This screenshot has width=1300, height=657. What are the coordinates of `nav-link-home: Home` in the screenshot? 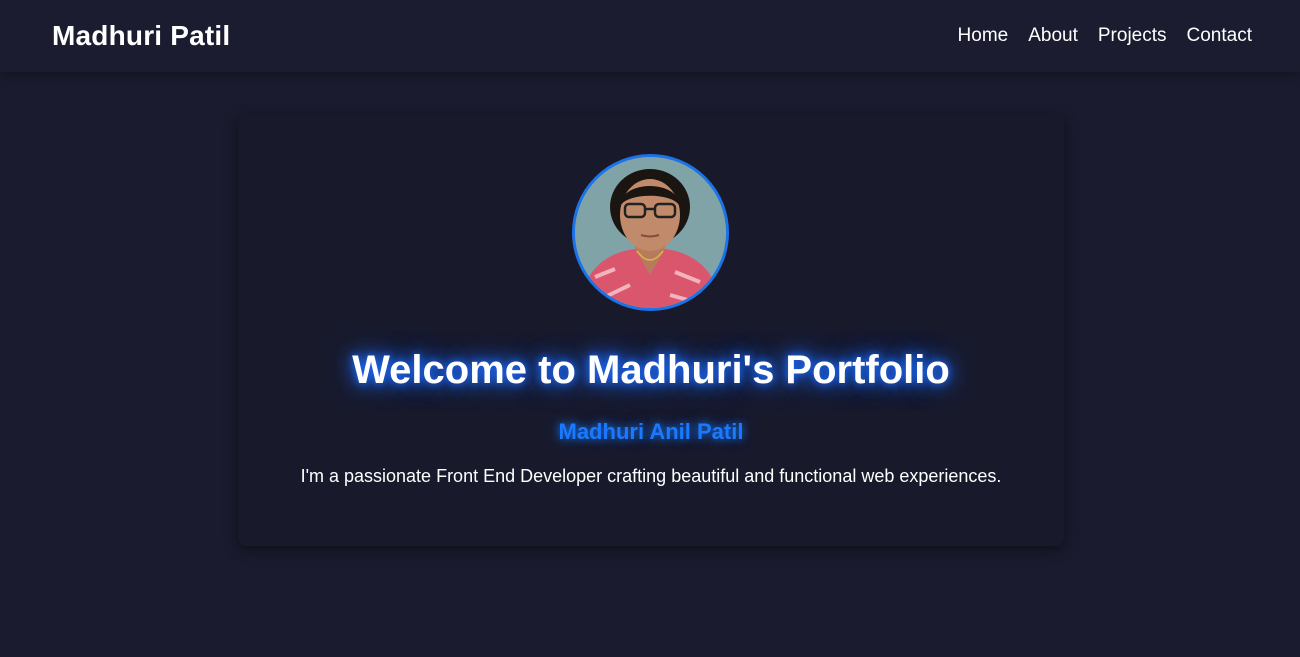 It's located at (983, 35).